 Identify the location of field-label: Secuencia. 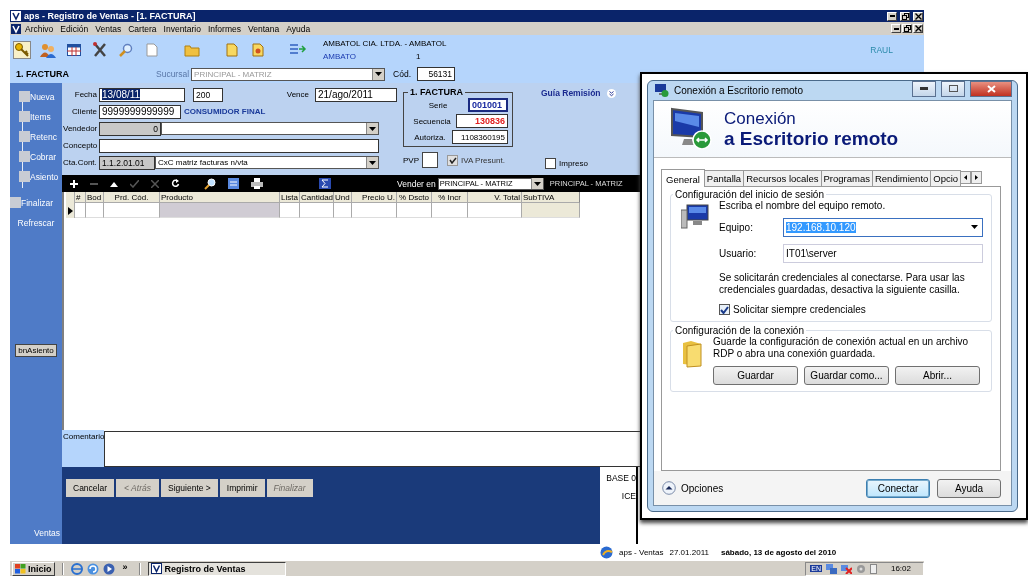
(432, 121).